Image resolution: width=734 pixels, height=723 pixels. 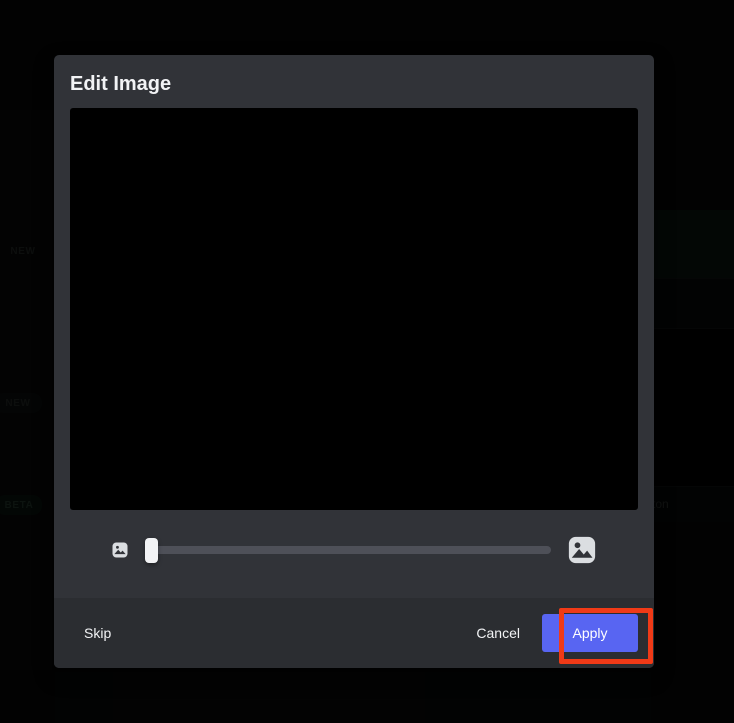 I want to click on cancel-button: Cancel, so click(x=498, y=633).